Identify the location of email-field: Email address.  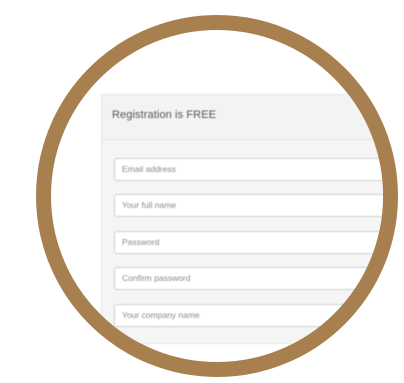
(248, 169).